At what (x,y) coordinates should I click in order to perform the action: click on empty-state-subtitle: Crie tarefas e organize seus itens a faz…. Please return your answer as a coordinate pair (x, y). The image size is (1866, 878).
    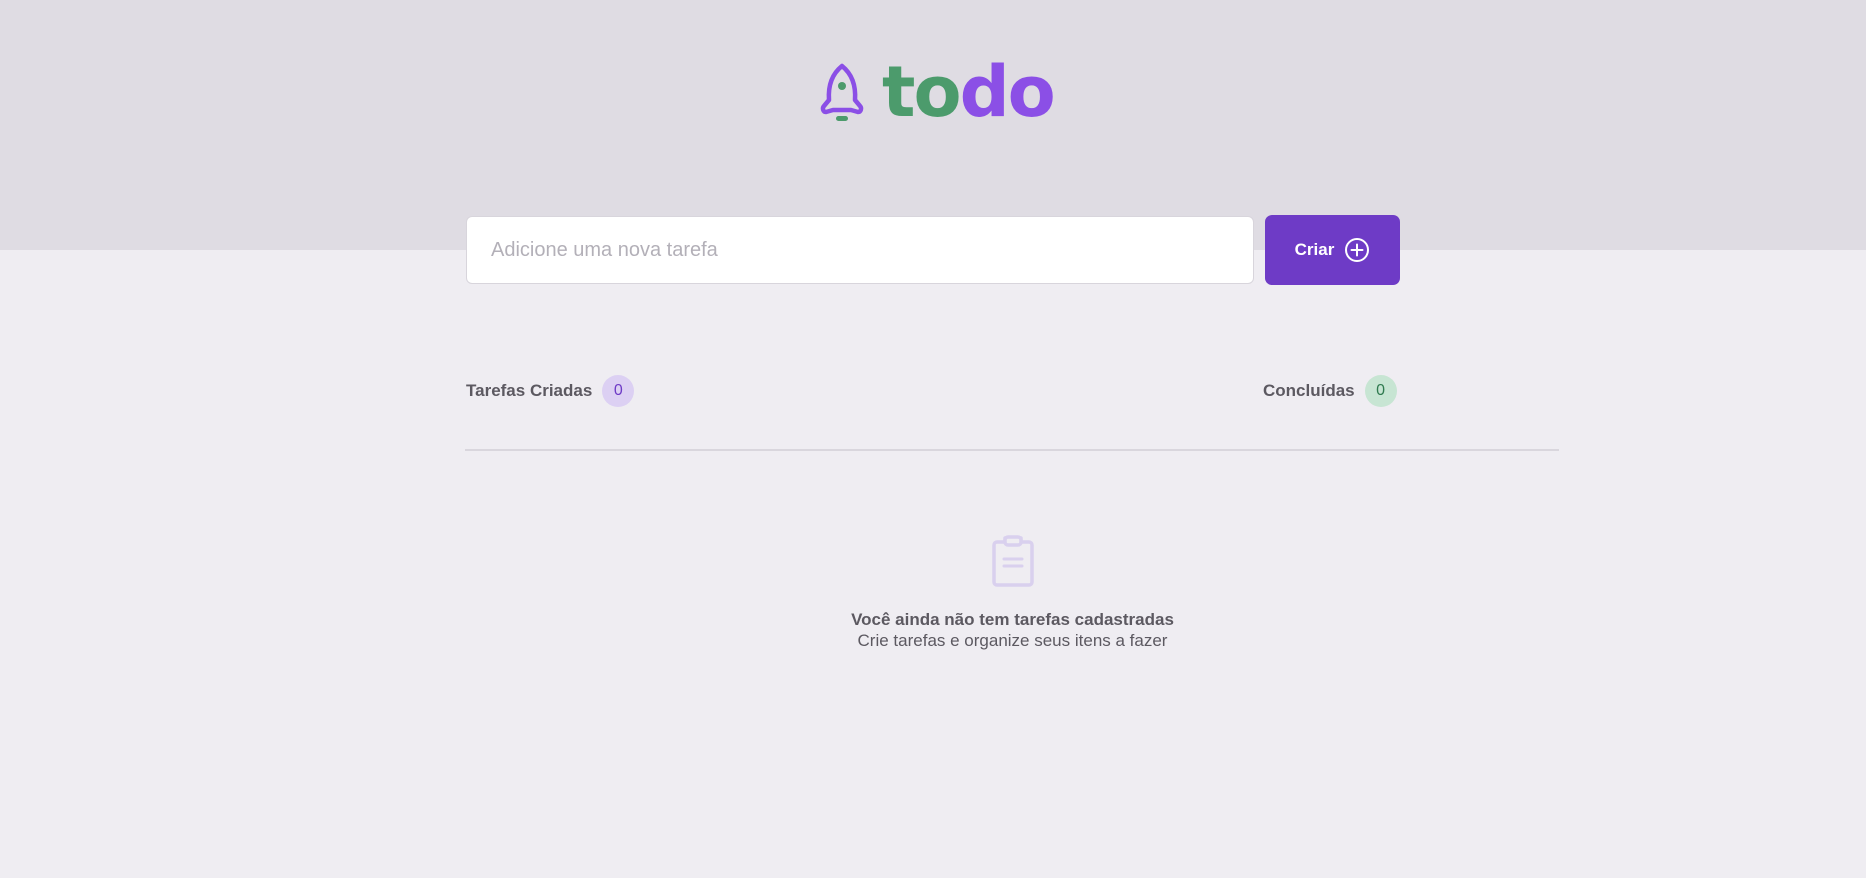
    Looking at the image, I should click on (1012, 640).